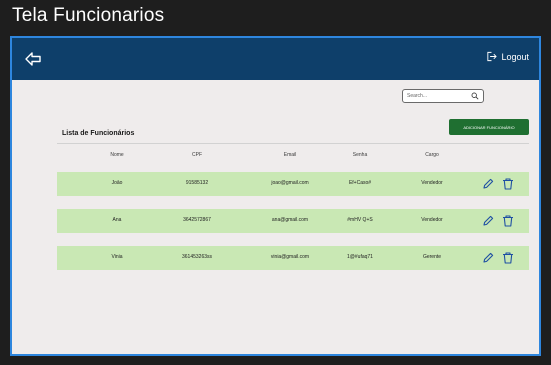 The image size is (551, 365). What do you see at coordinates (197, 257) in the screenshot?
I see `cell-cpf: 361453263ss` at bounding box center [197, 257].